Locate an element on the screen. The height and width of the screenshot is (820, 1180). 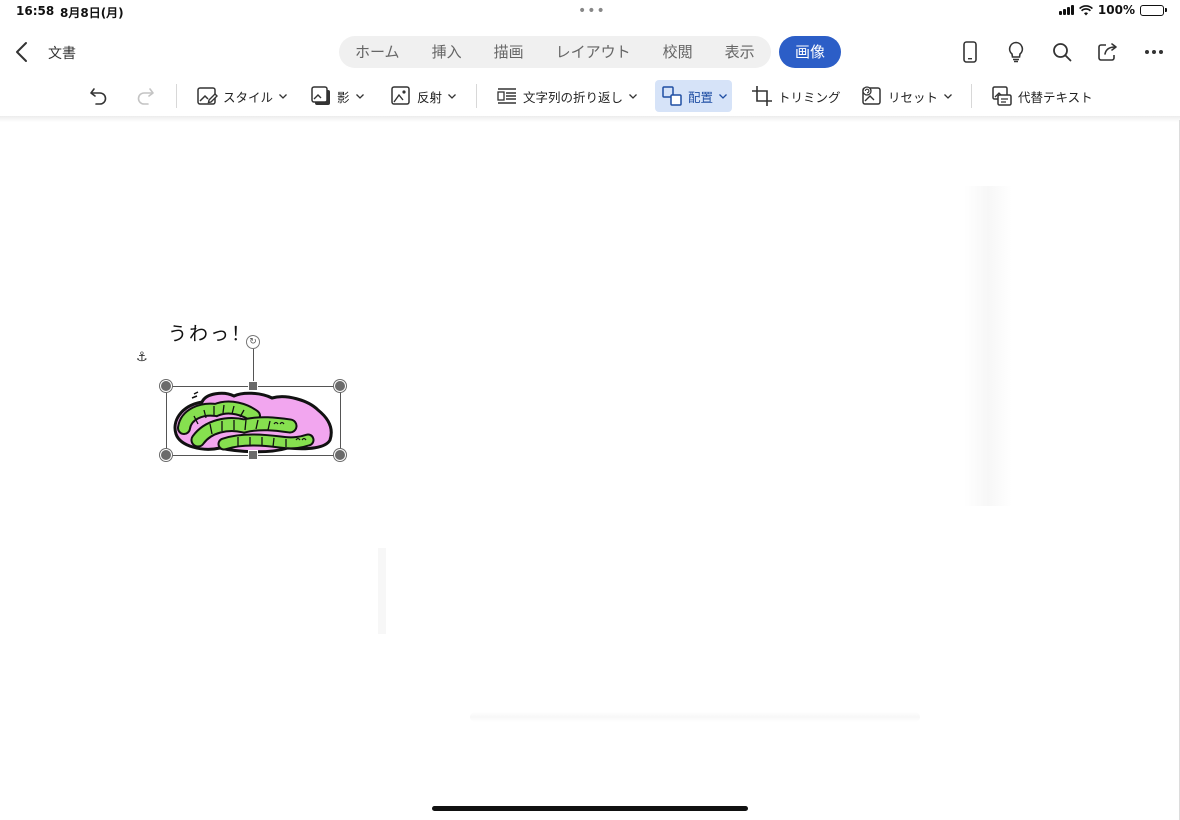
multitasking-dots-icon: ••• is located at coordinates (592, 11).